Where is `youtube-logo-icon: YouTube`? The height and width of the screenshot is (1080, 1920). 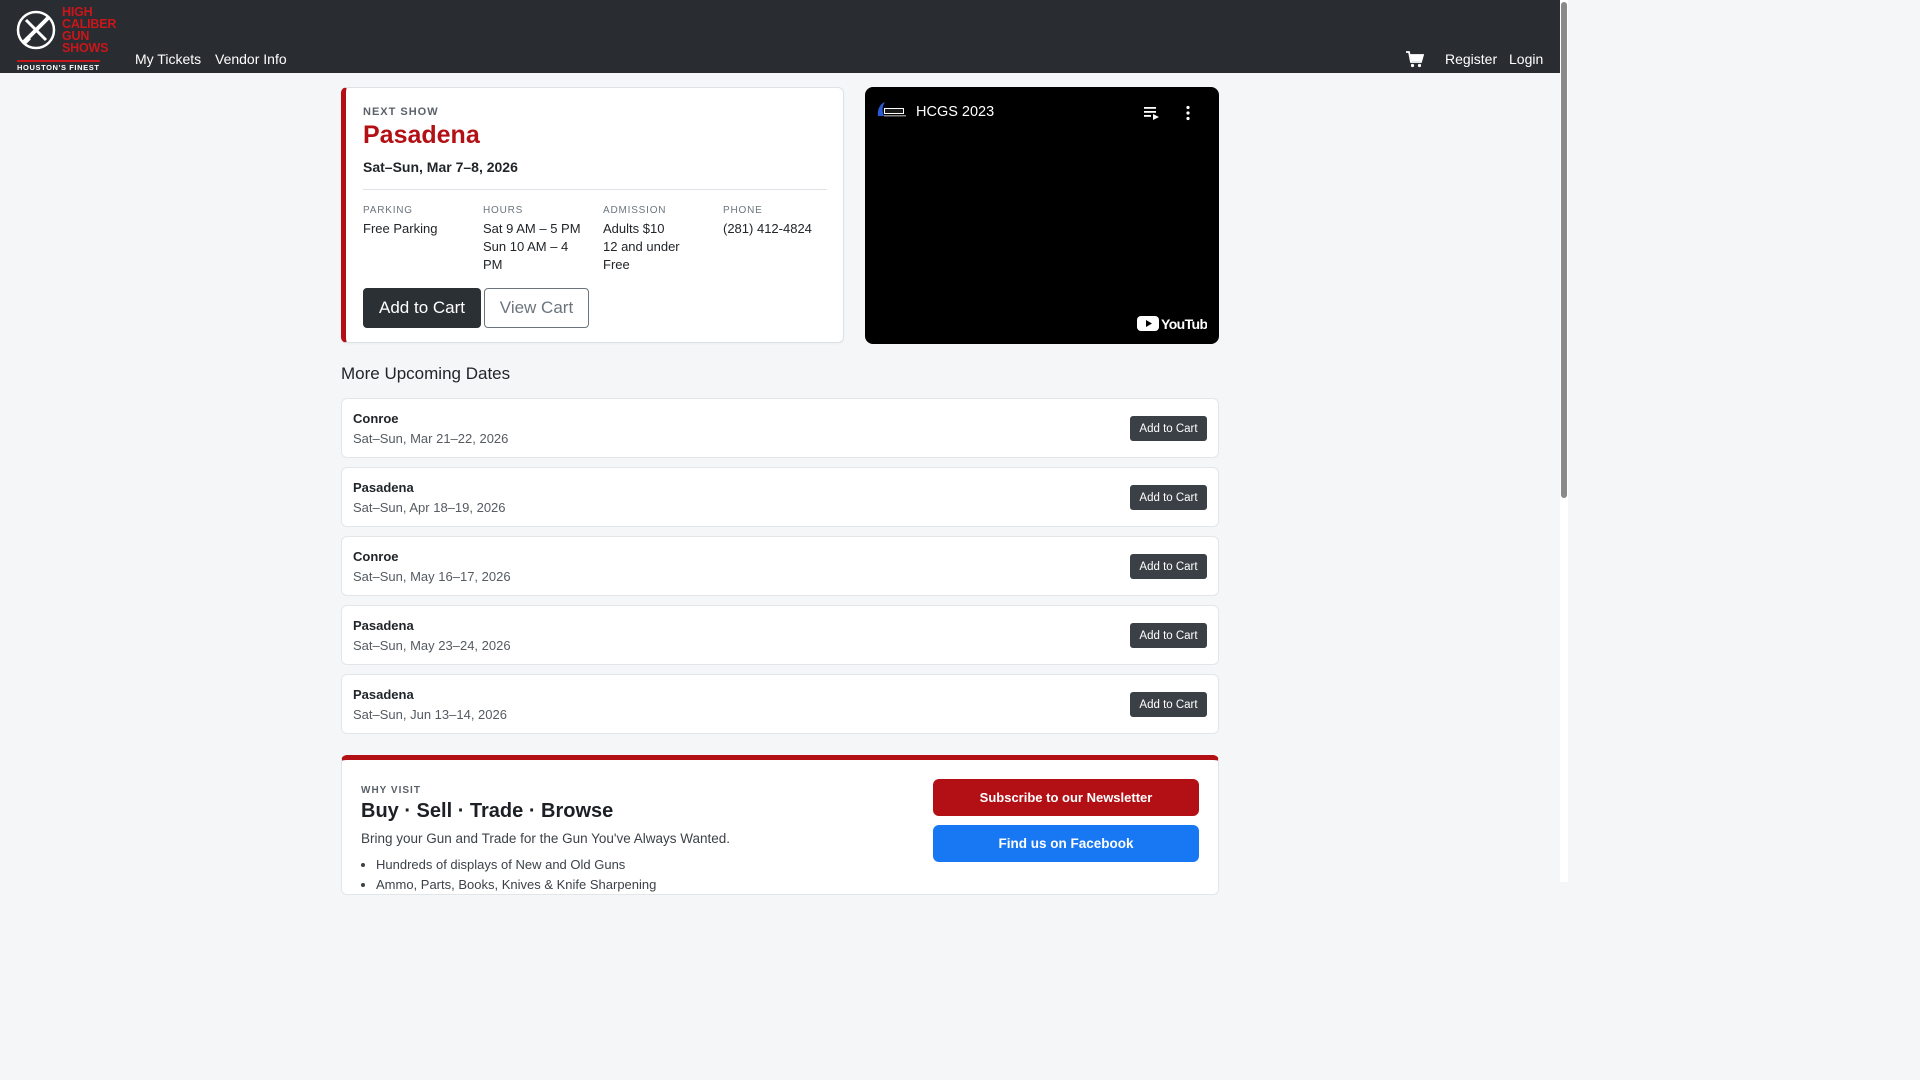 youtube-logo-icon: YouTube is located at coordinates (1172, 323).